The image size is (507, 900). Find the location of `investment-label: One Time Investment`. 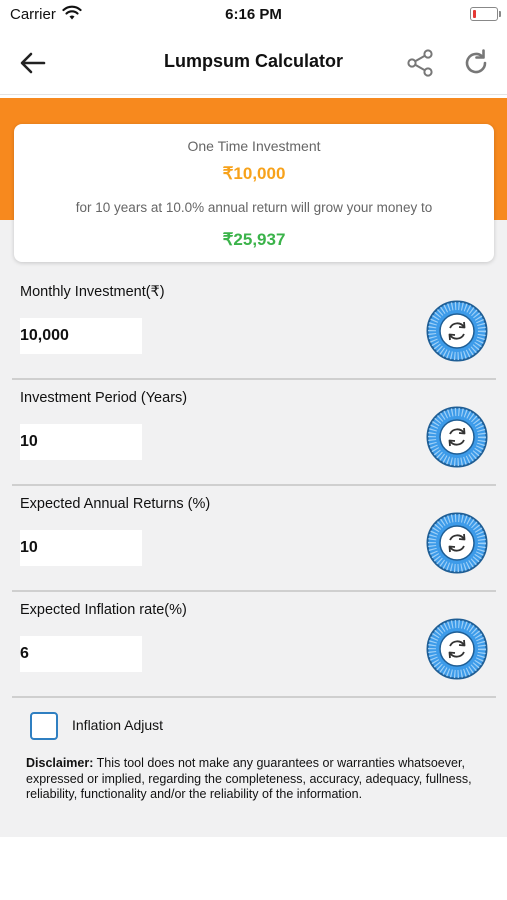

investment-label: One Time Investment is located at coordinates (254, 146).